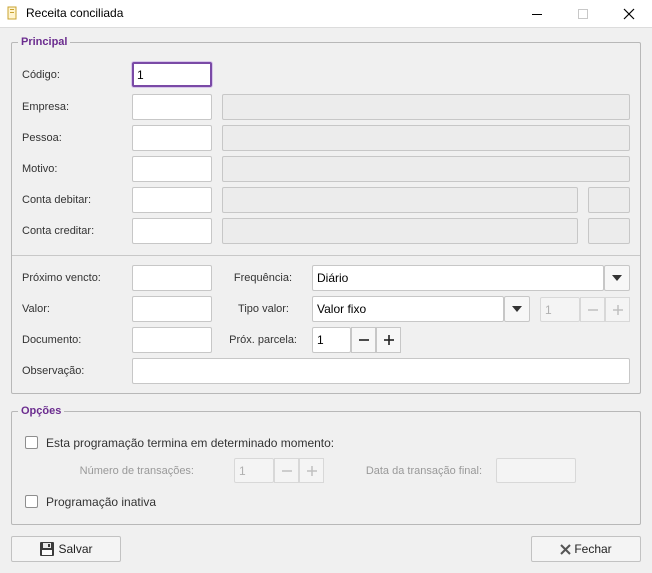  What do you see at coordinates (400, 200) in the screenshot?
I see `conta-debitar-name-display` at bounding box center [400, 200].